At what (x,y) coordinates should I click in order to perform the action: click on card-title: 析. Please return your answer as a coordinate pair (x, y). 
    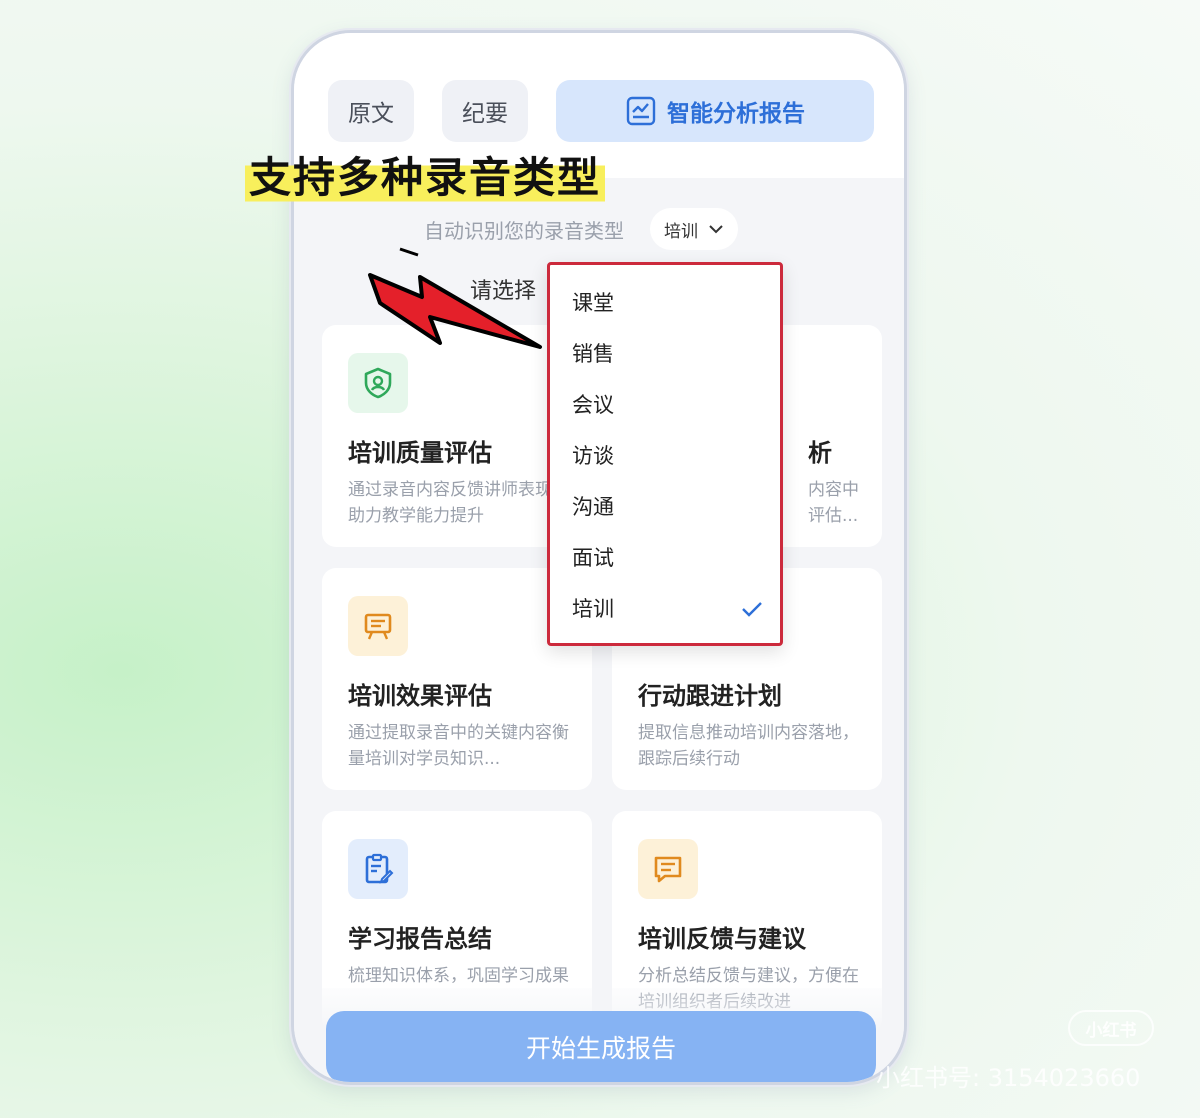
    Looking at the image, I should click on (820, 453).